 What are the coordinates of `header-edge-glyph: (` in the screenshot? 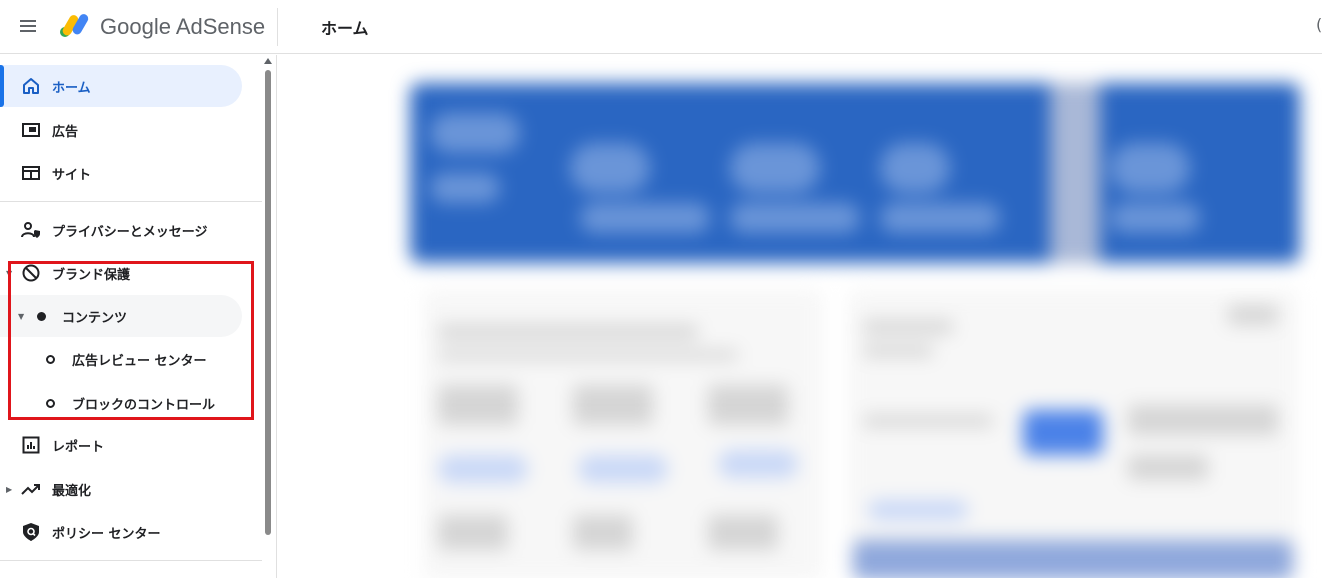 It's located at (1319, 24).